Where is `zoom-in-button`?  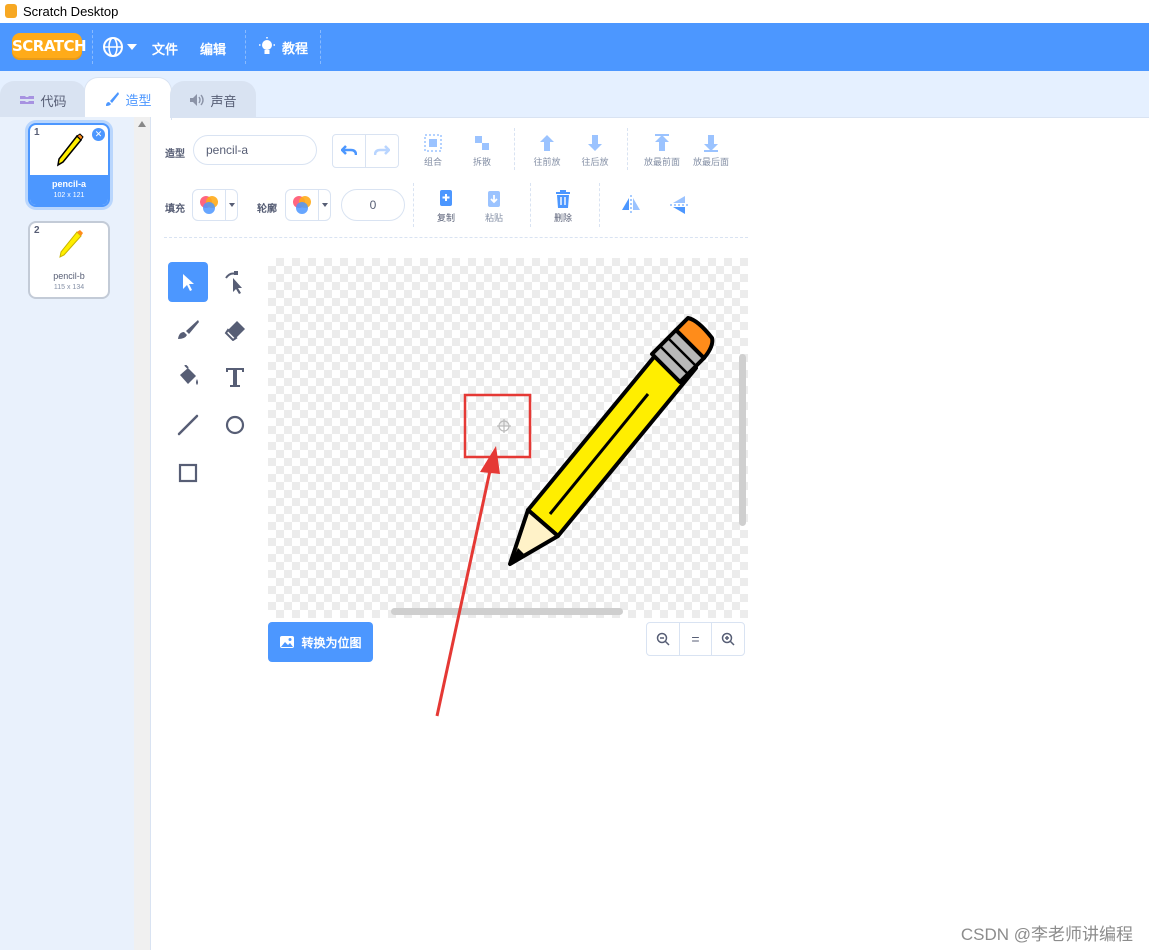 zoom-in-button is located at coordinates (728, 639).